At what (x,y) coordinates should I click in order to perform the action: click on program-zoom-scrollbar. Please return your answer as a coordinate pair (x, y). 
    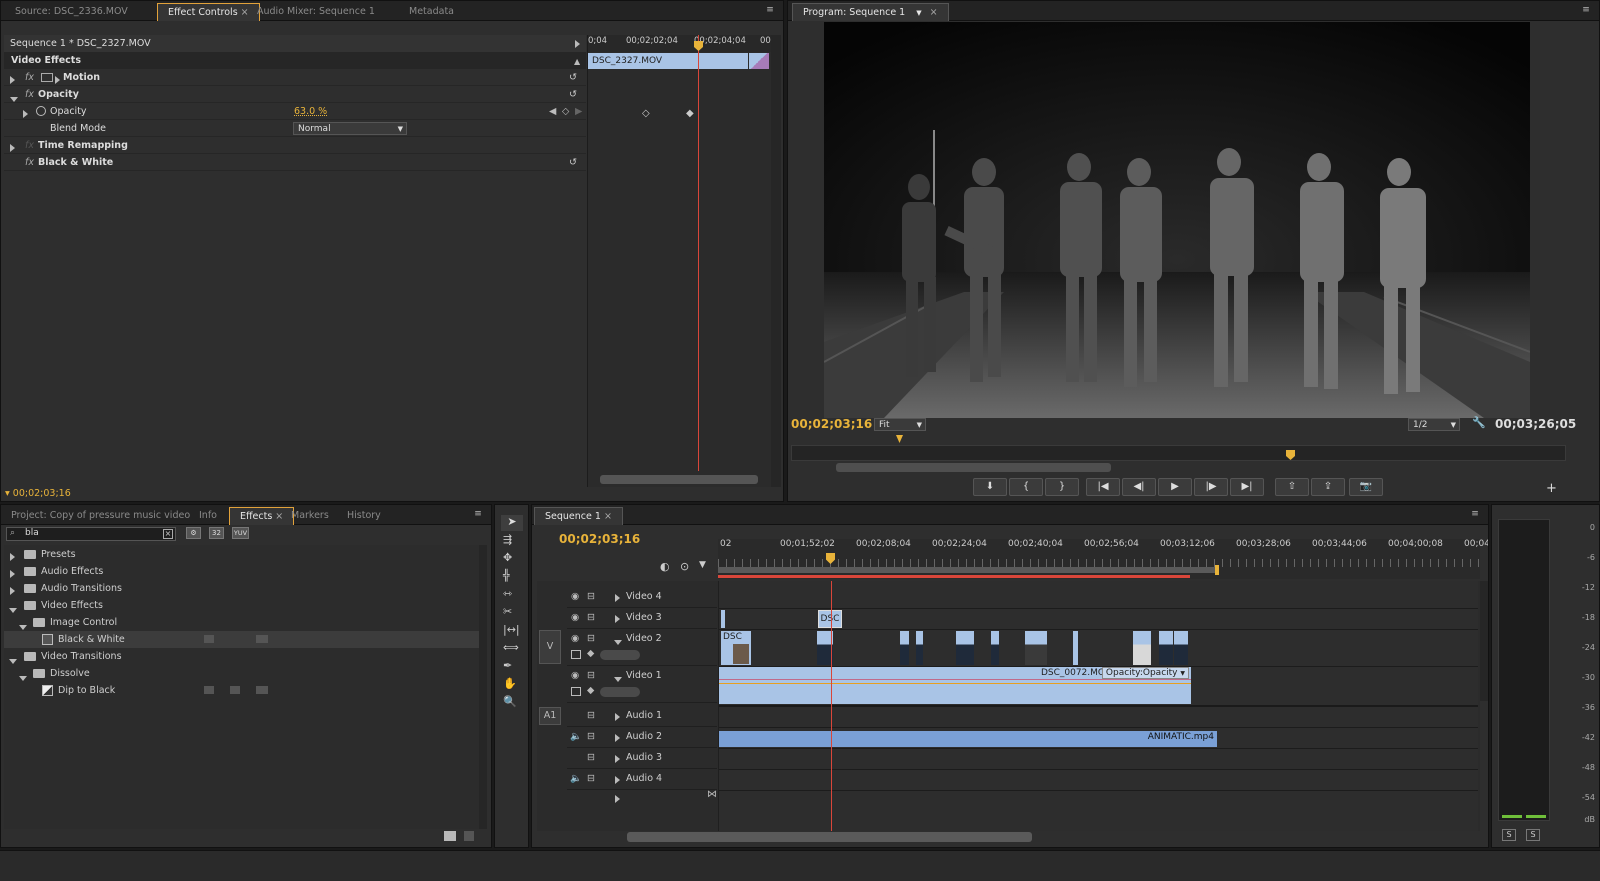
    Looking at the image, I should click on (973, 467).